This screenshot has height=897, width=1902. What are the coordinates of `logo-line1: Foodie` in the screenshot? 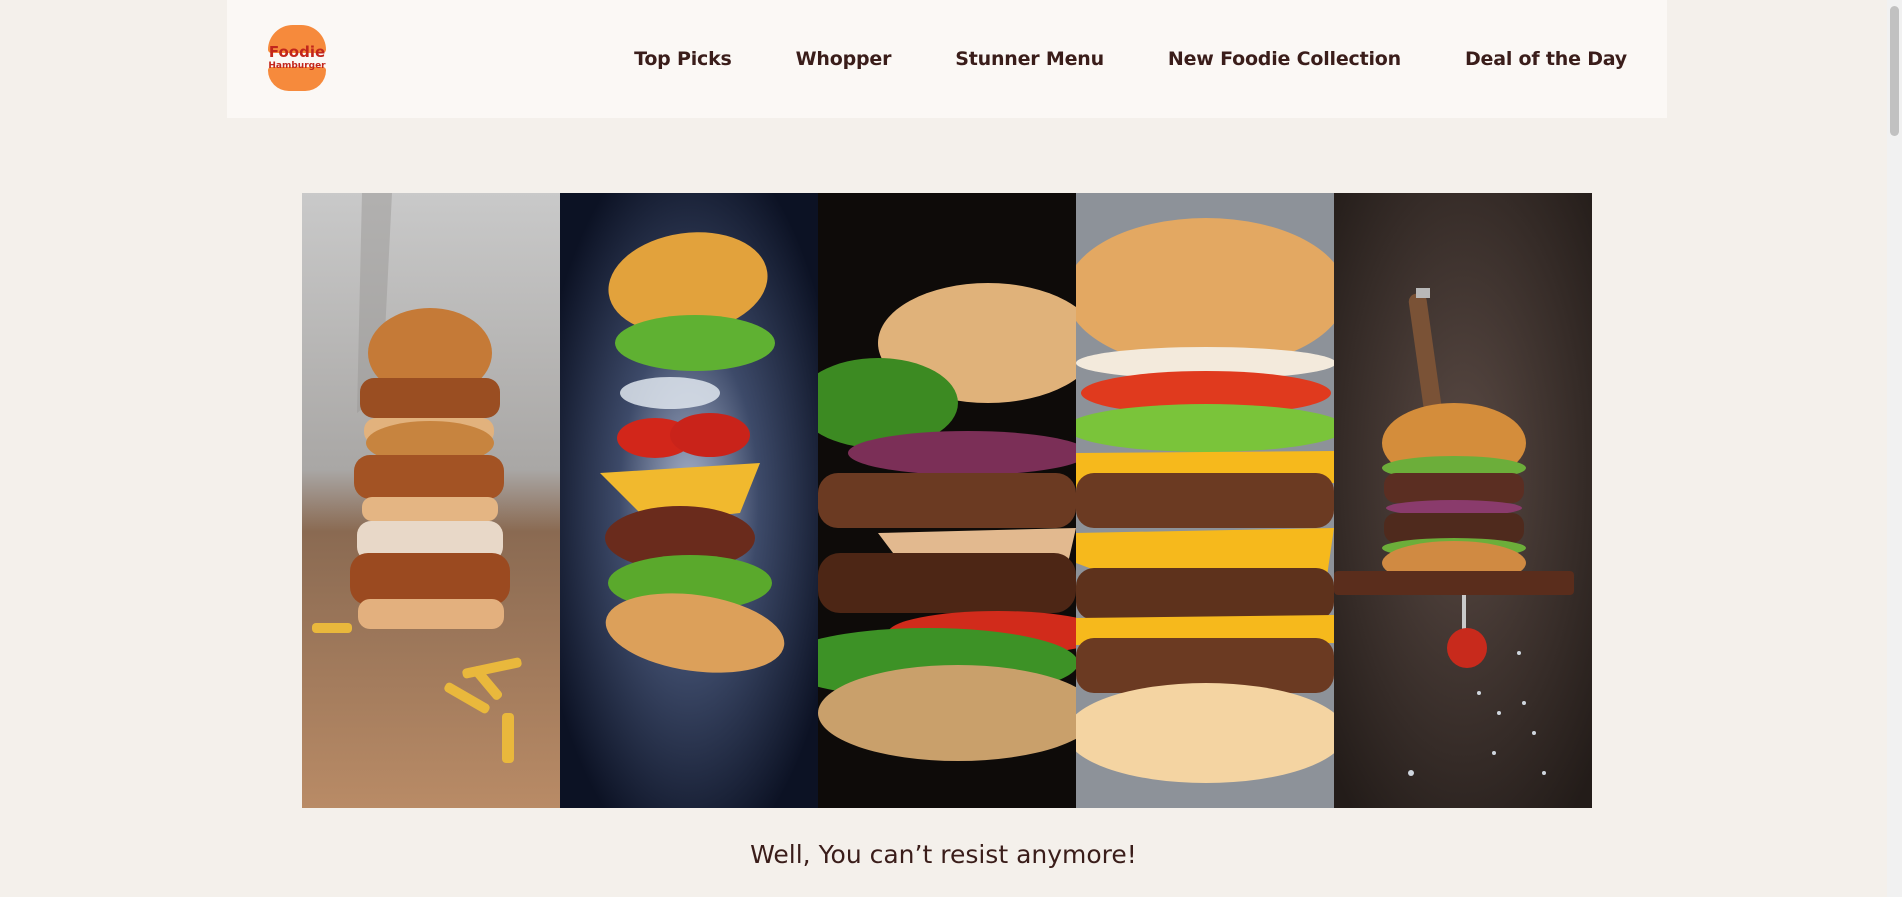 It's located at (297, 51).